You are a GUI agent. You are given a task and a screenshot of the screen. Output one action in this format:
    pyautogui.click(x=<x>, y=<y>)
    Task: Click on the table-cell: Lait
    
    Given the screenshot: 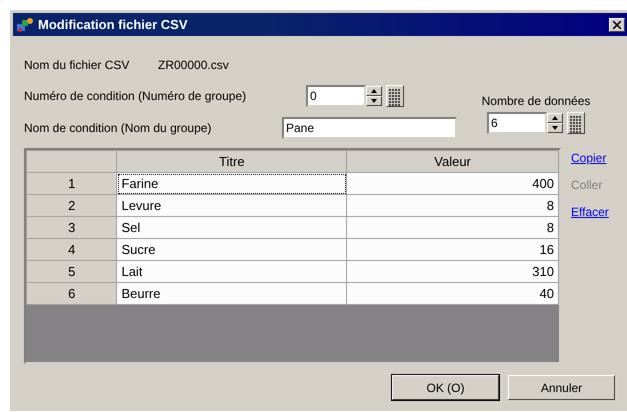 What is the action you would take?
    pyautogui.click(x=231, y=271)
    